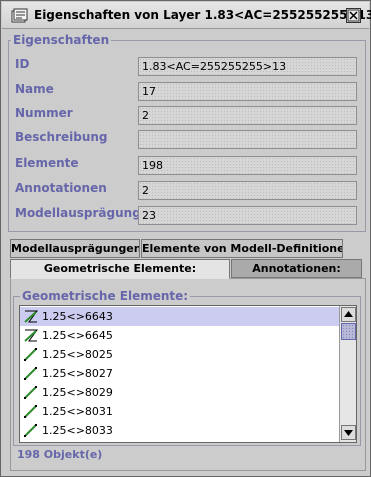  What do you see at coordinates (247, 91) in the screenshot?
I see `name-field: 17` at bounding box center [247, 91].